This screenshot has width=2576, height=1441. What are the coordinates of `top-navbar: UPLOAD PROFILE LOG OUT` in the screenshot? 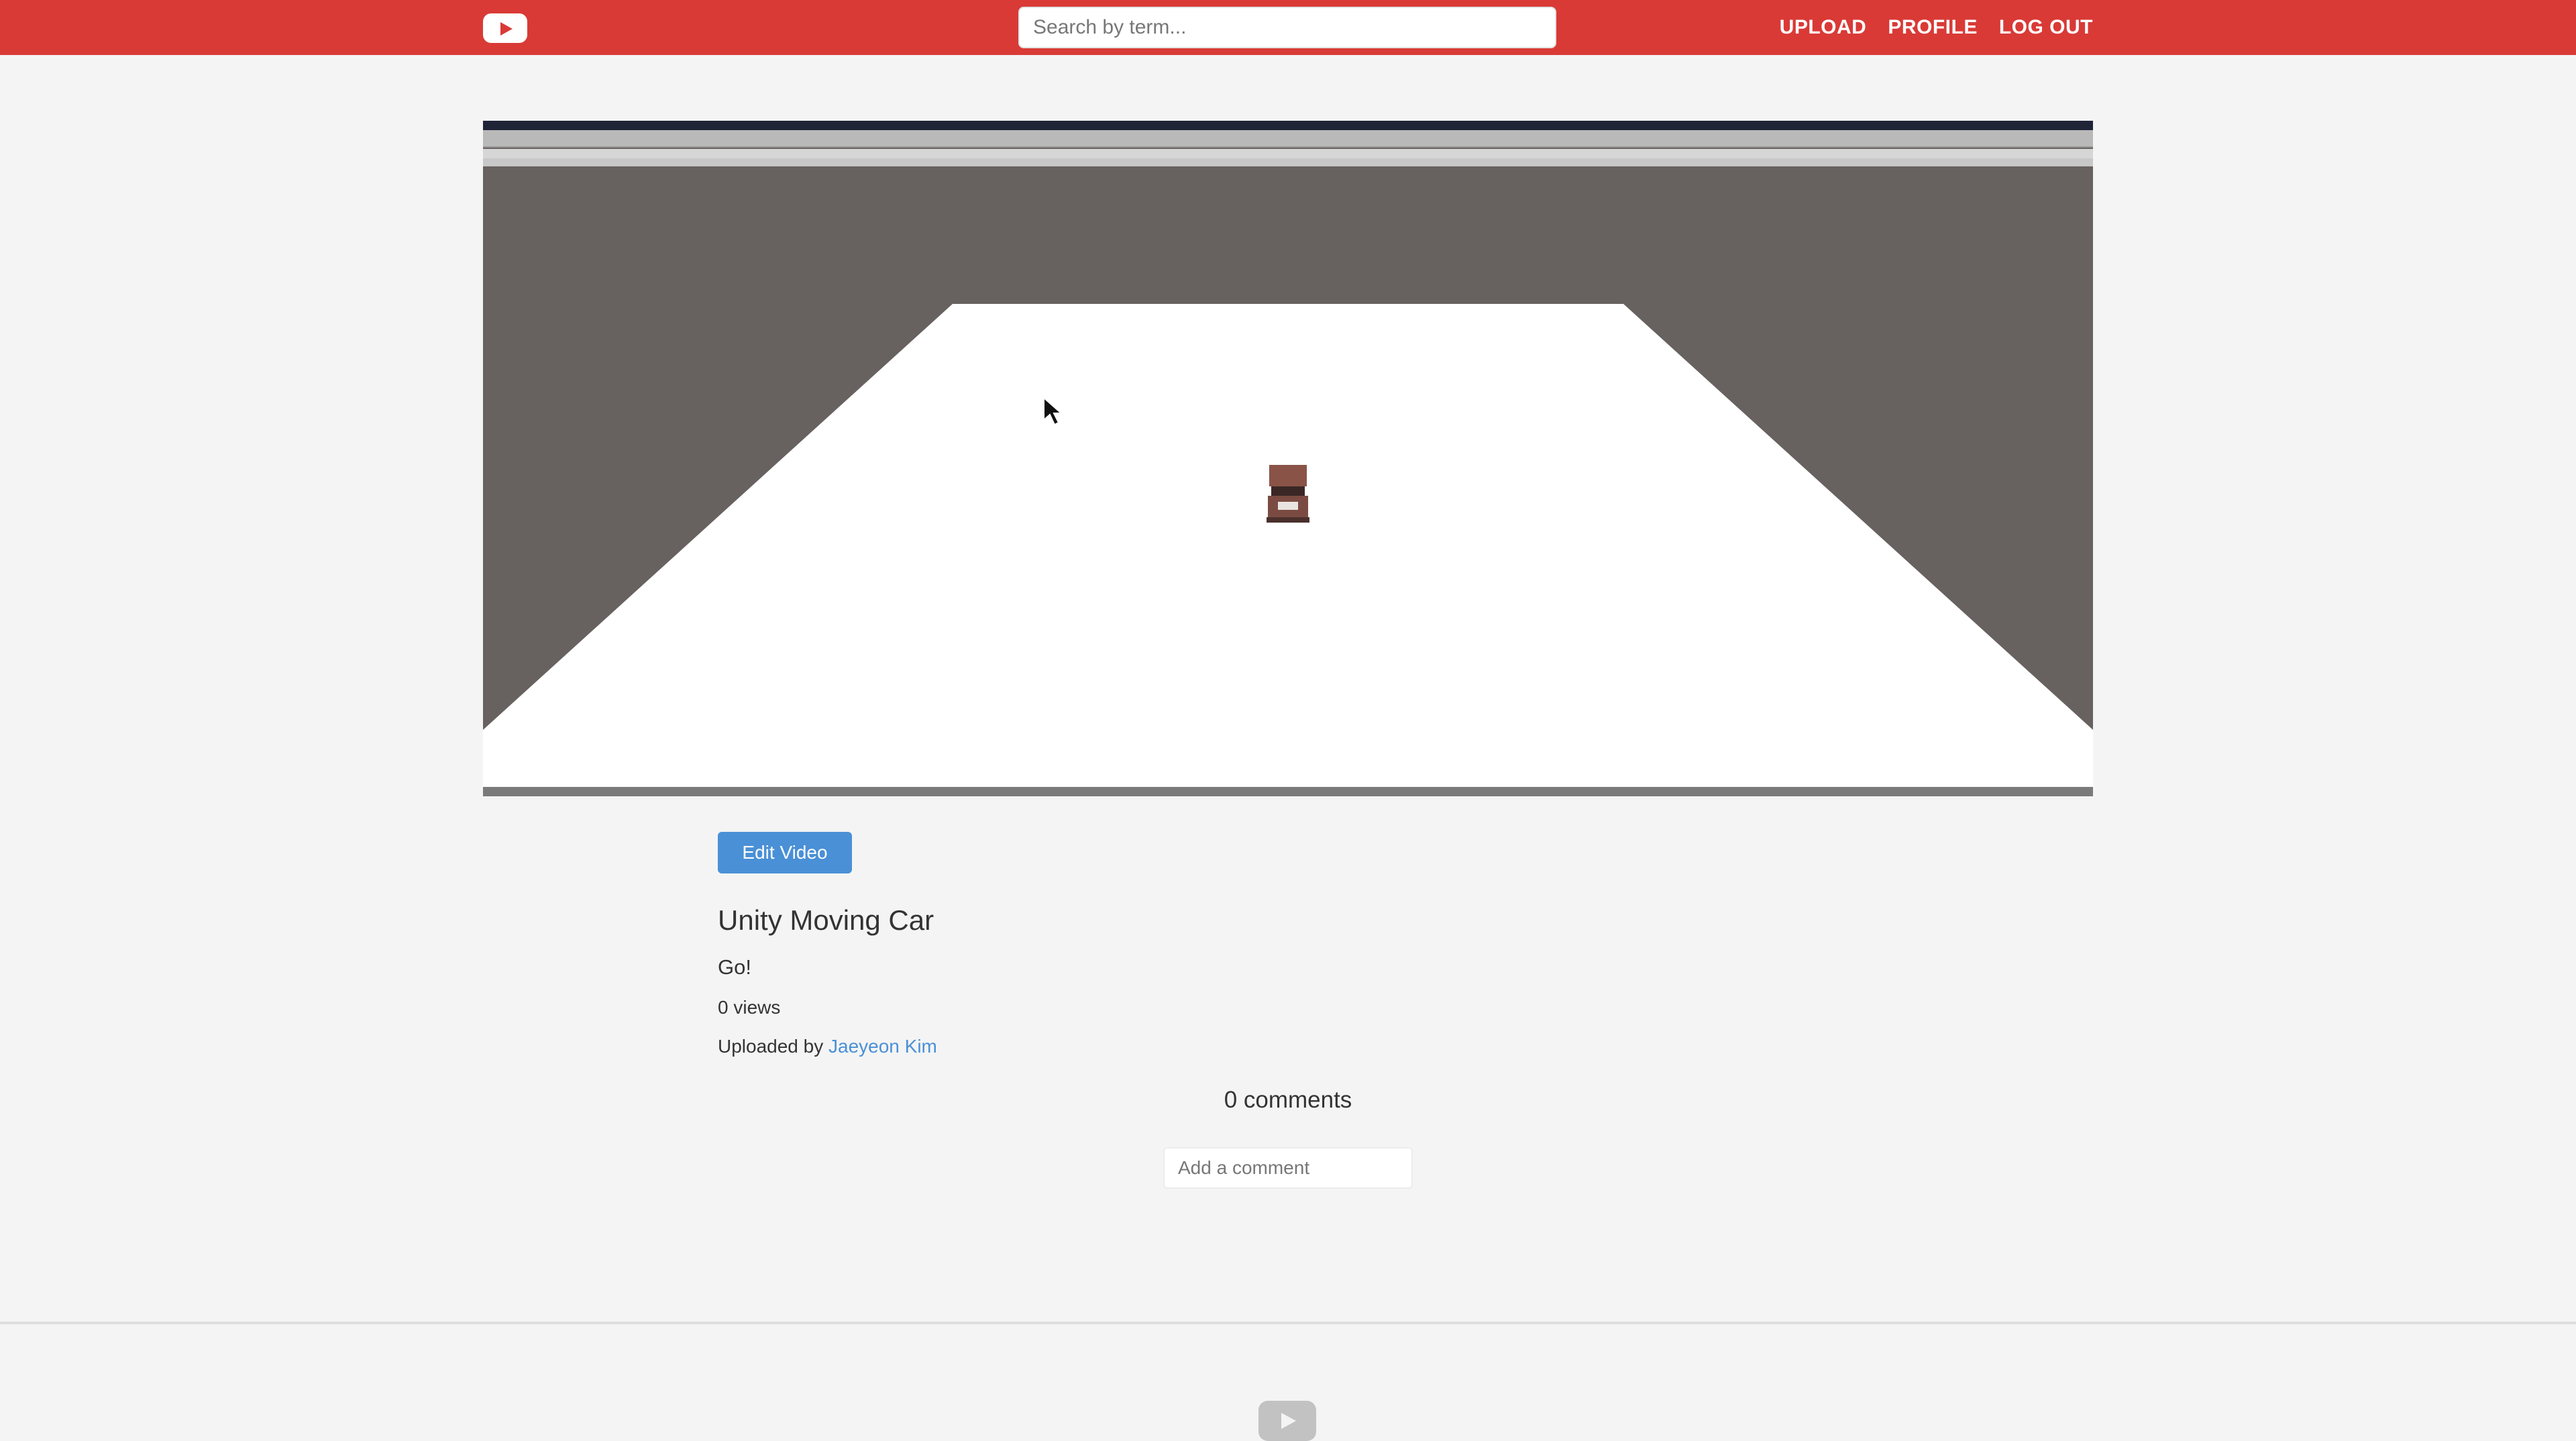 It's located at (1288, 27).